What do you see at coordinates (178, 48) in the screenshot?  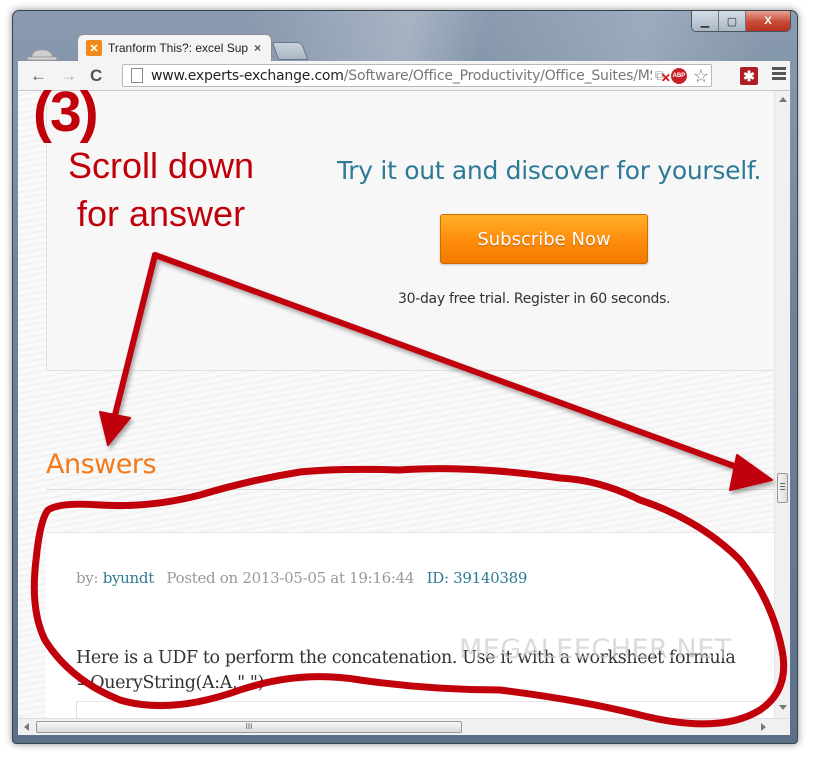 I see `tab-title: Tranform This?: excel Sup` at bounding box center [178, 48].